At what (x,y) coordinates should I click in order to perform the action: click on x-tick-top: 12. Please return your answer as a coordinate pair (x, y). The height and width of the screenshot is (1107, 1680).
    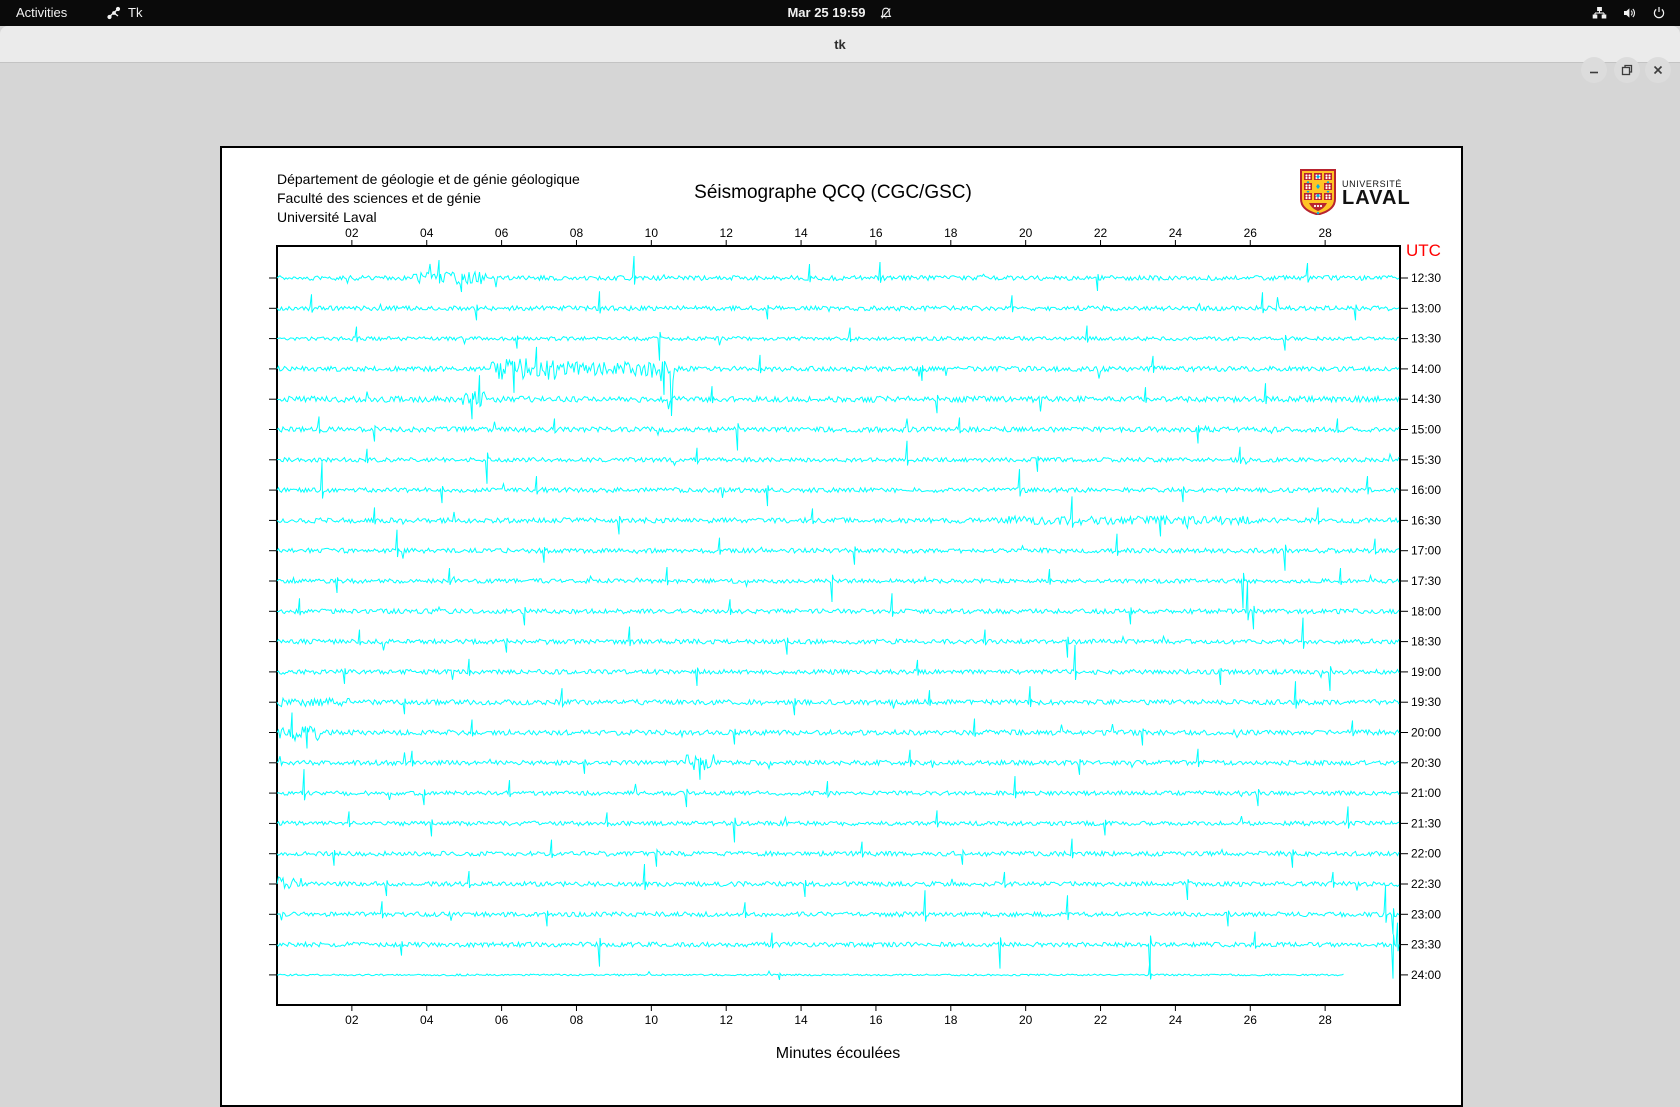
    Looking at the image, I should click on (727, 233).